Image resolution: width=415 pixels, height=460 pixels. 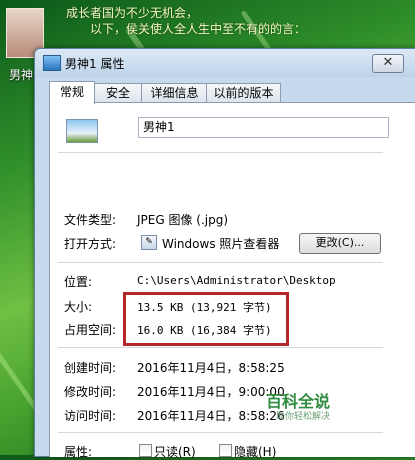 What do you see at coordinates (388, 63) in the screenshot?
I see `close-button: ✕` at bounding box center [388, 63].